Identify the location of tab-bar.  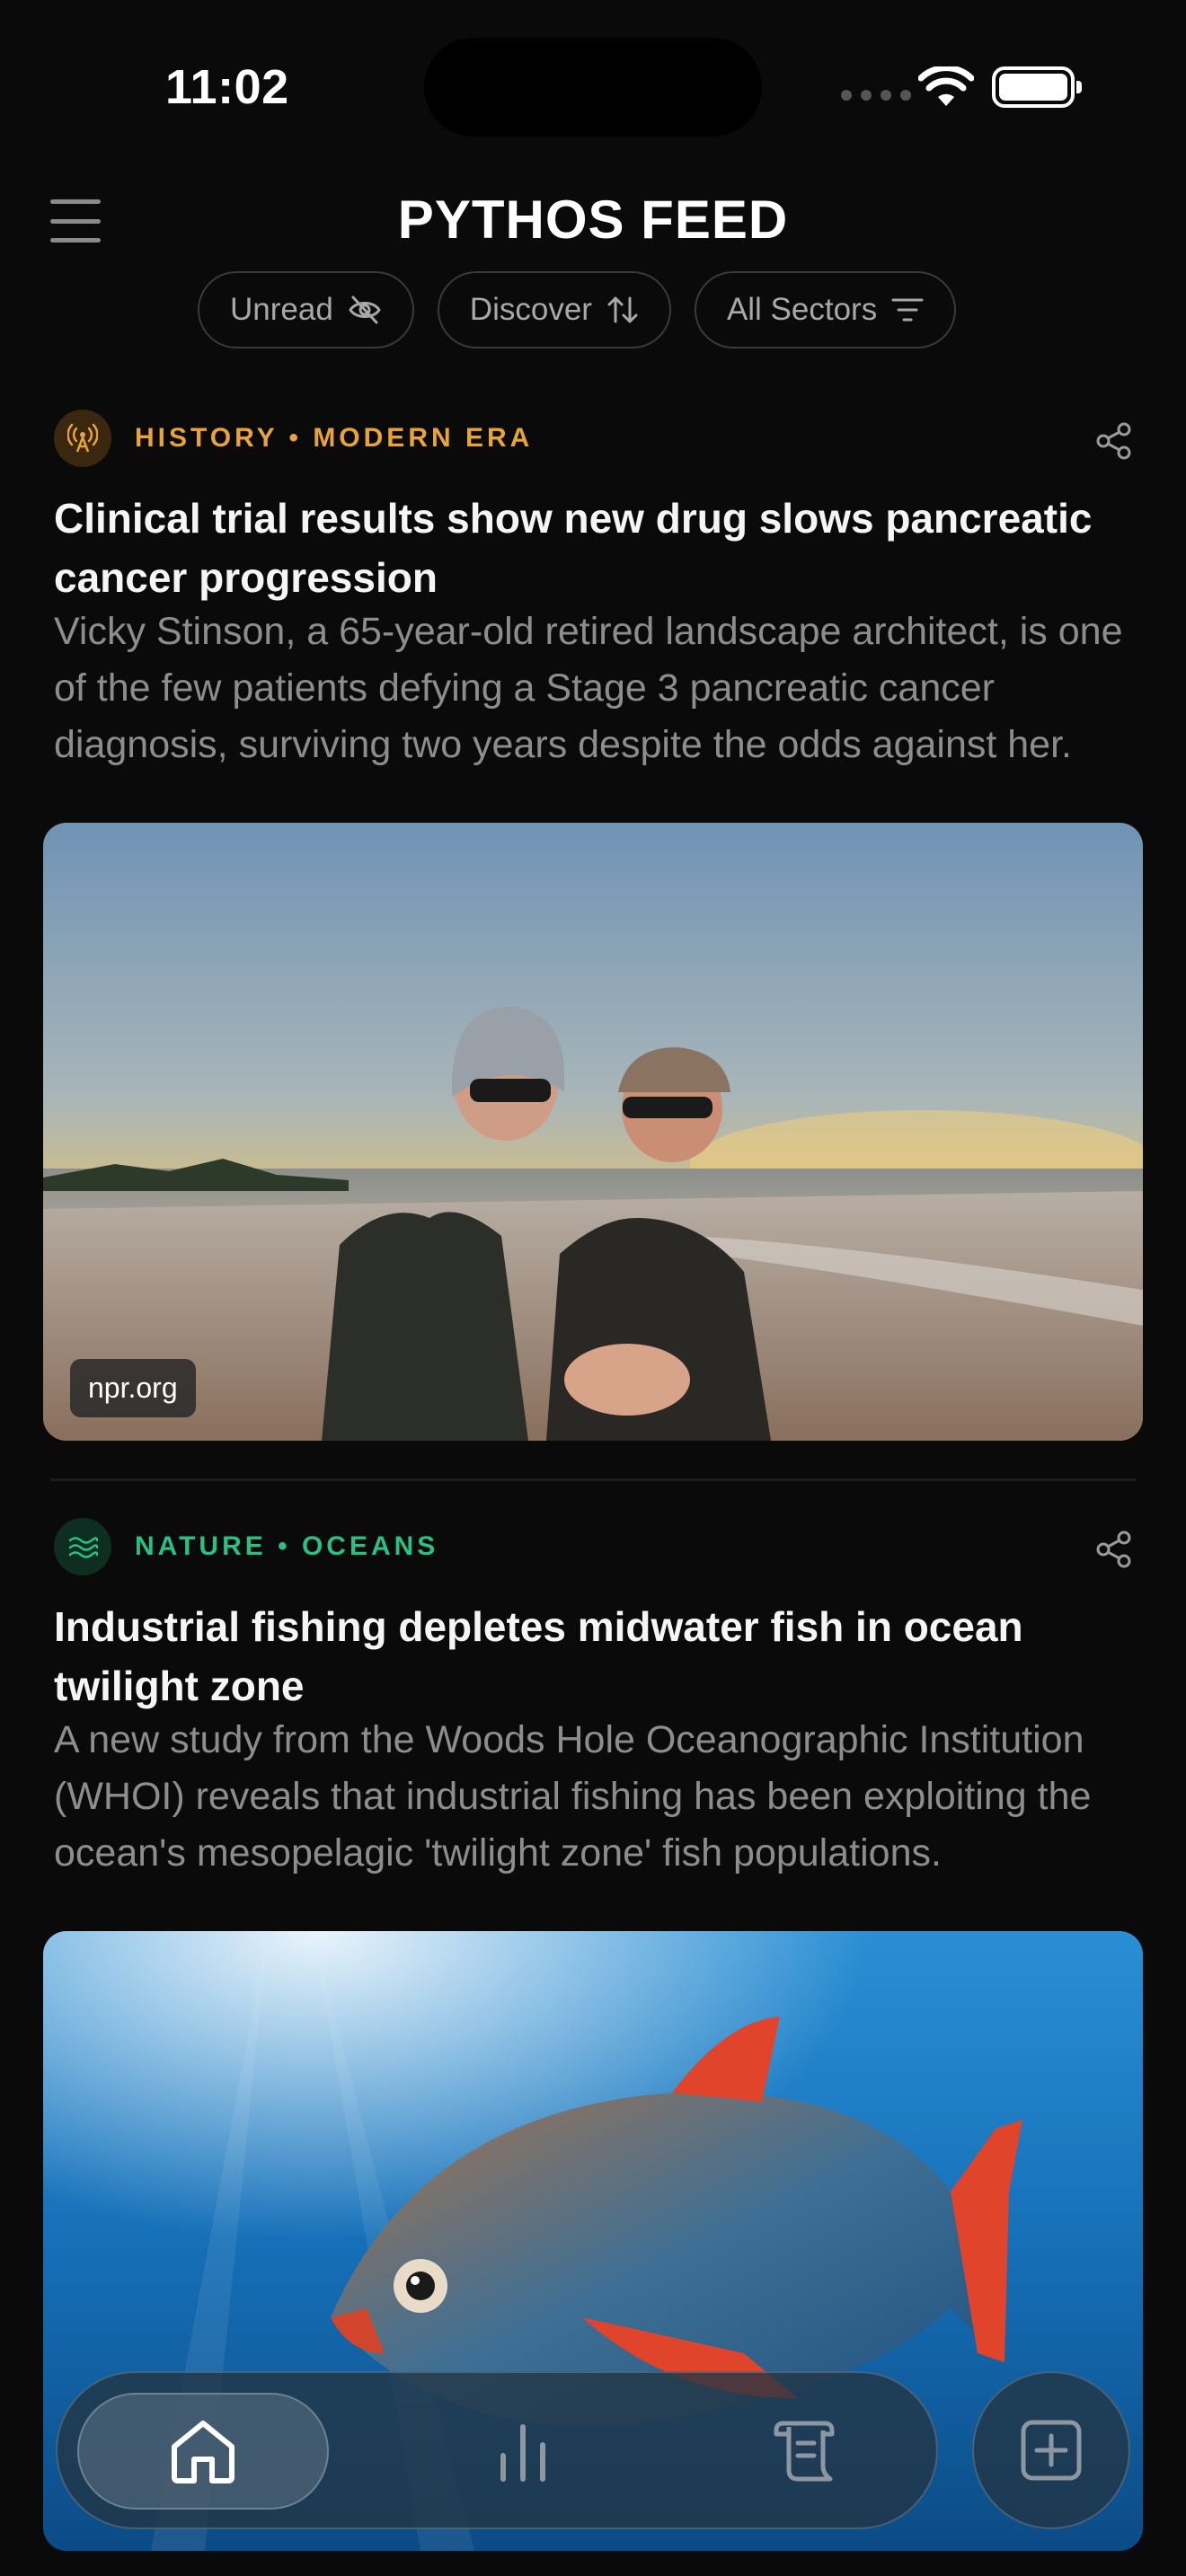
(497, 2450).